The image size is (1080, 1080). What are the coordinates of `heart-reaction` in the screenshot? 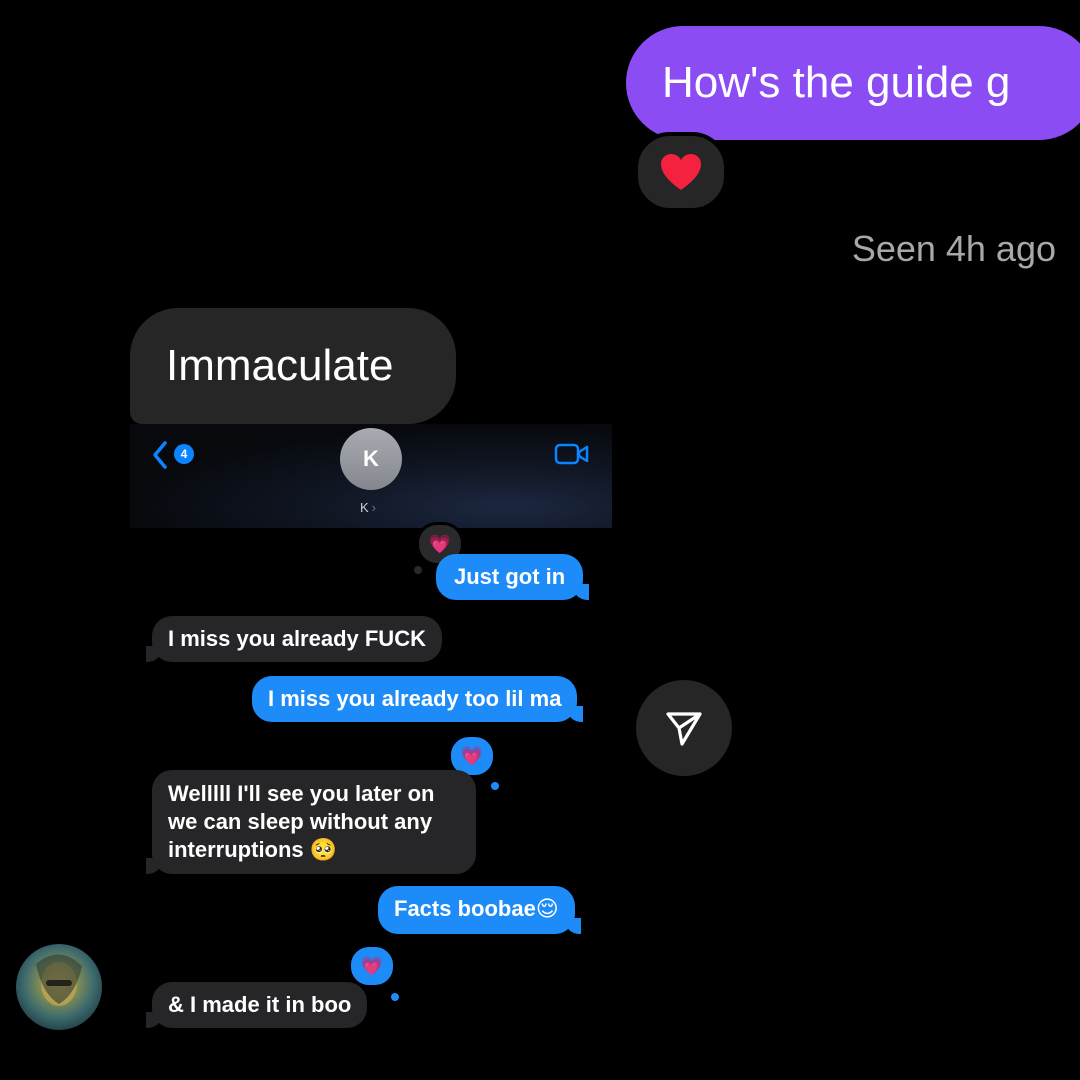 It's located at (681, 172).